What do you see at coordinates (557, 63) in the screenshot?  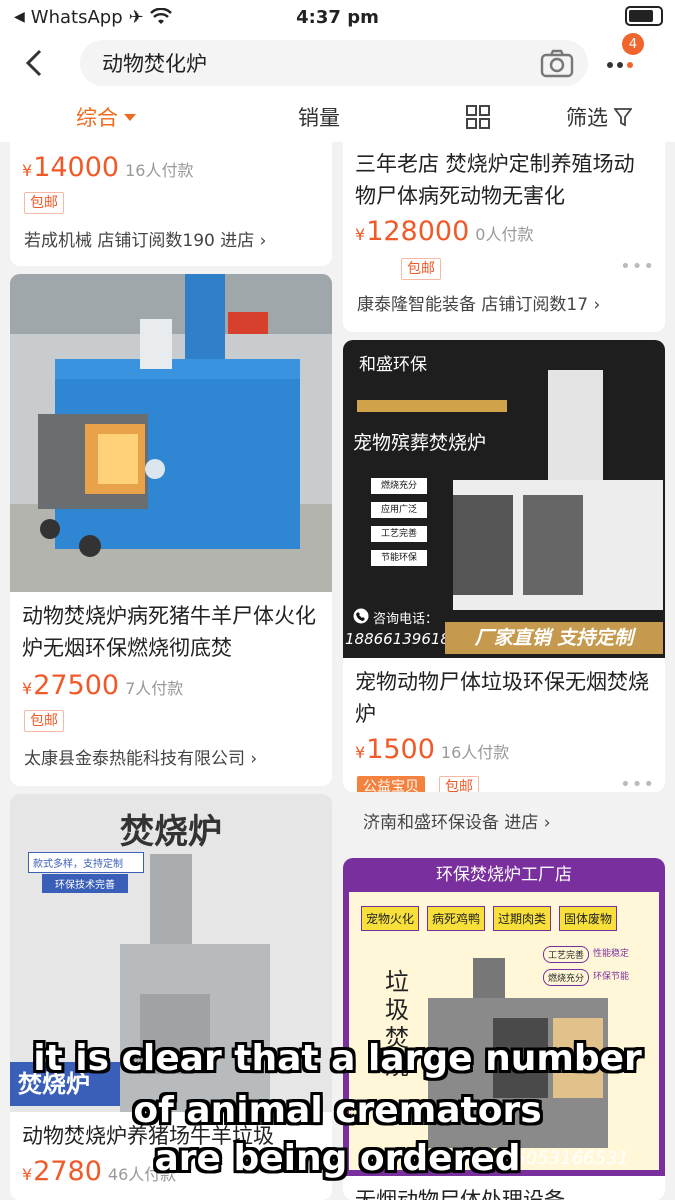 I see `camera-icon` at bounding box center [557, 63].